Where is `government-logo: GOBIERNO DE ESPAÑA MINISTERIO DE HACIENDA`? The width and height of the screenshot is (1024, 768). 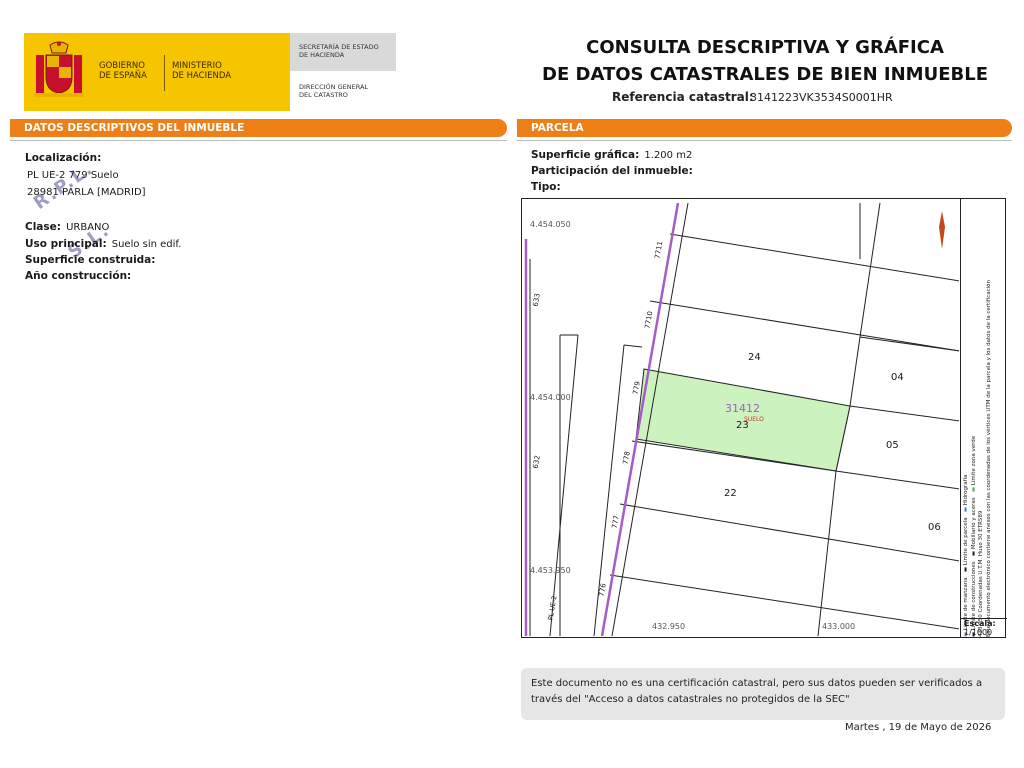 government-logo: GOBIERNO DE ESPAÑA MINISTERIO DE HACIENDA is located at coordinates (157, 72).